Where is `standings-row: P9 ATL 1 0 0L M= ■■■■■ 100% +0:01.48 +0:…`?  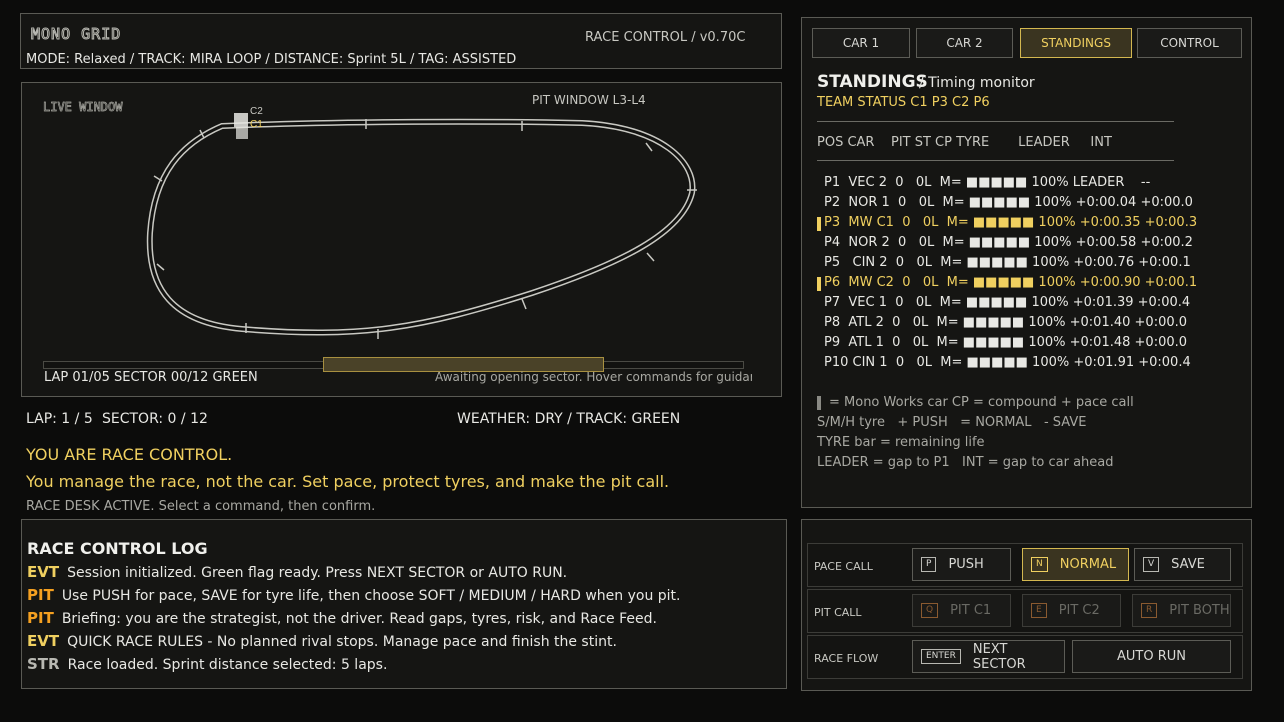 standings-row: P9 ATL 1 0 0L M= ■■■■■ 100% +0:01.48 +0:… is located at coordinates (1006, 342).